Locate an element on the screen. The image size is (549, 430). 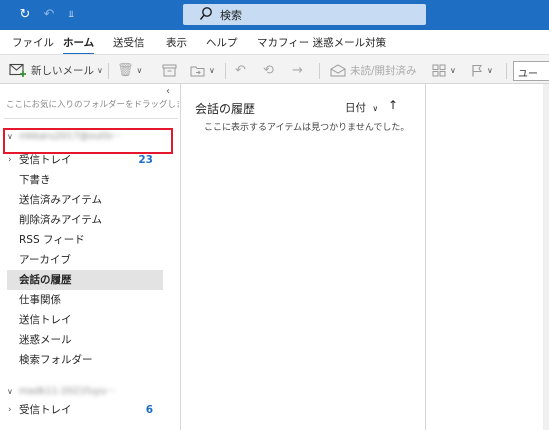
folder-rss: RSS フィード is located at coordinates (85, 240).